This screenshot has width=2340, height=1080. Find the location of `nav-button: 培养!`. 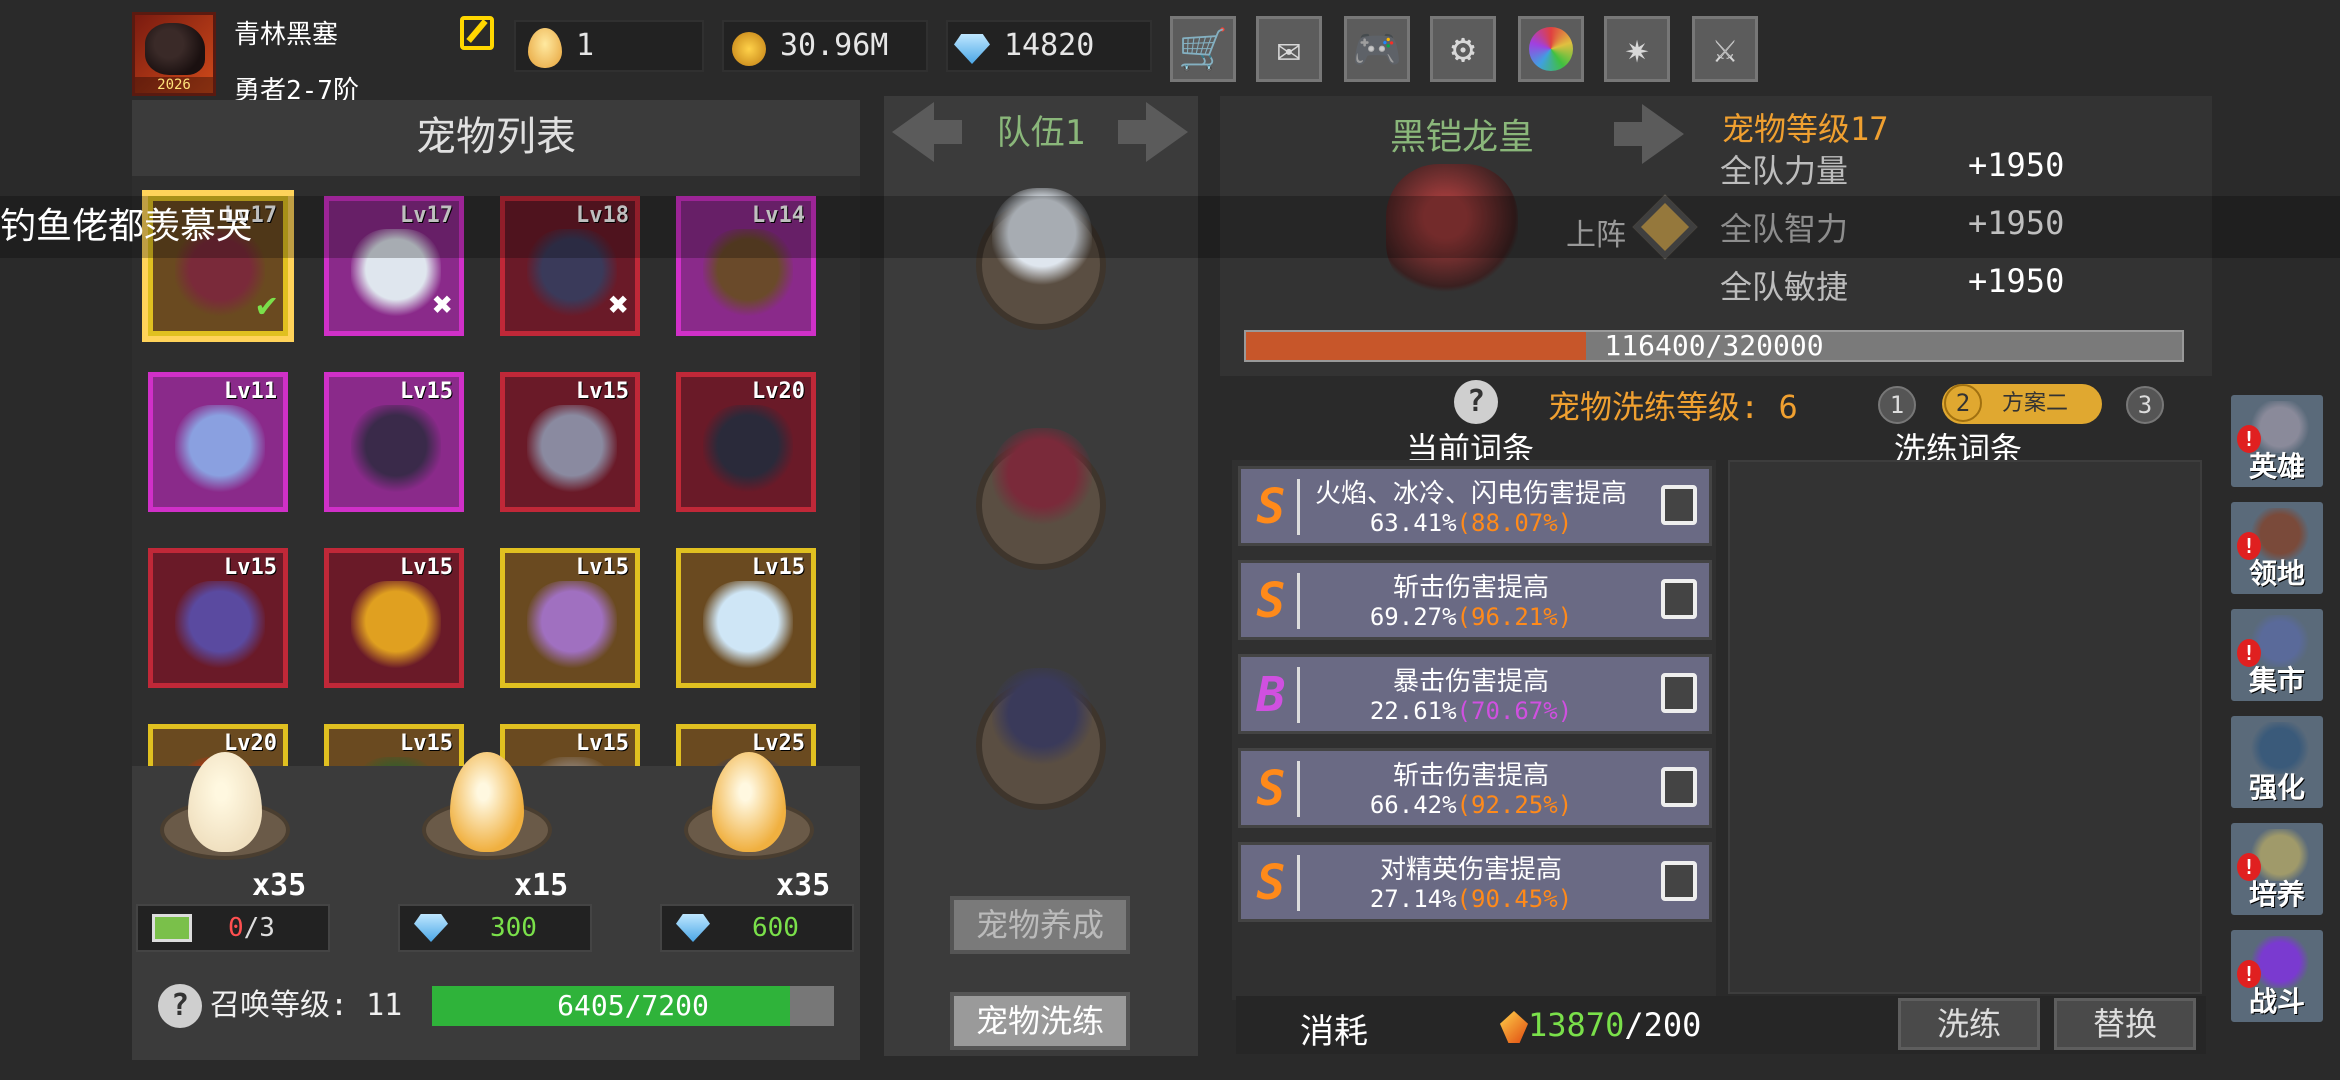

nav-button: 培养! is located at coordinates (2277, 869).